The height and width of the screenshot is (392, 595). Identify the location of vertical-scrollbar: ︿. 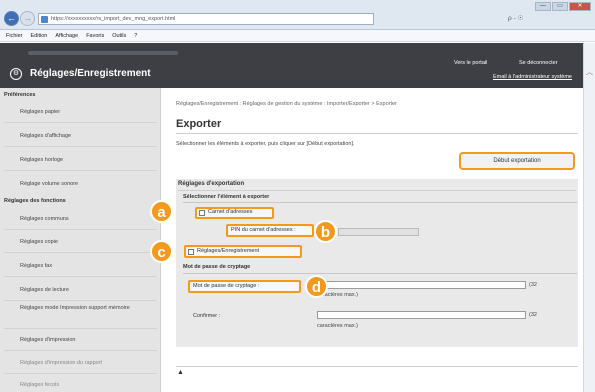
(589, 217).